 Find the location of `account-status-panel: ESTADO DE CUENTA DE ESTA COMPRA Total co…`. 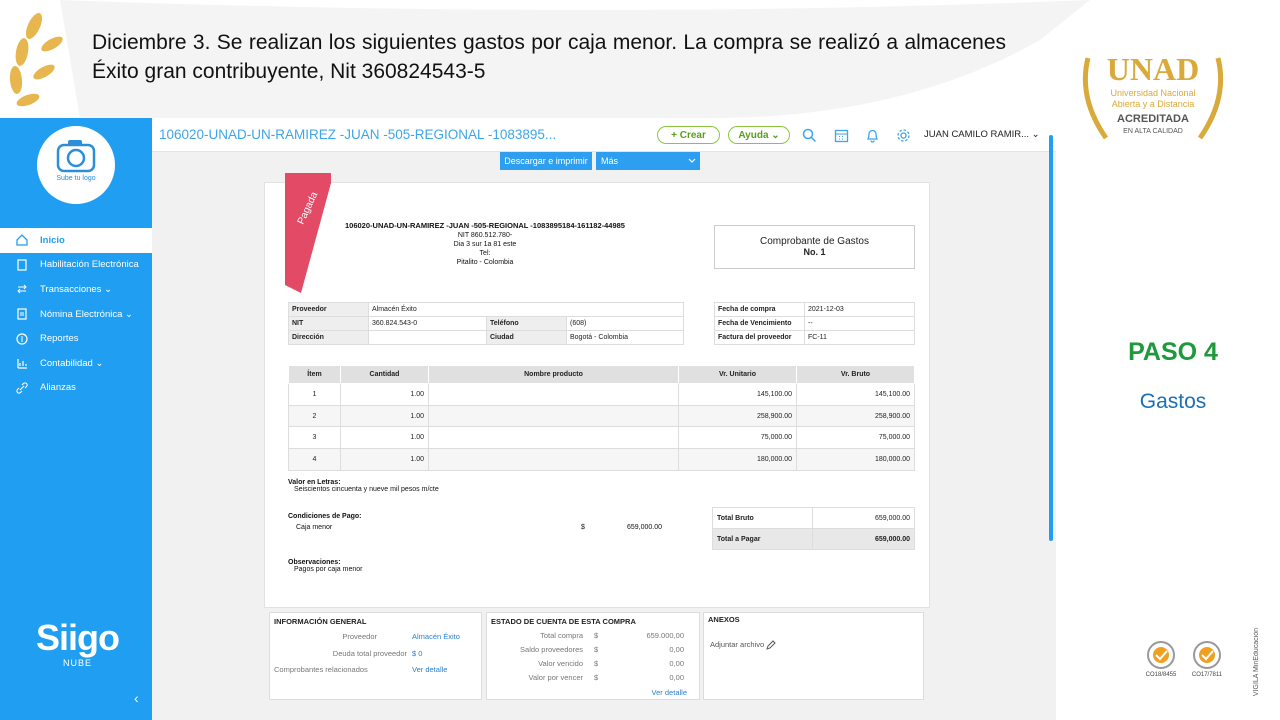

account-status-panel: ESTADO DE CUENTA DE ESTA COMPRA Total co… is located at coordinates (593, 656).